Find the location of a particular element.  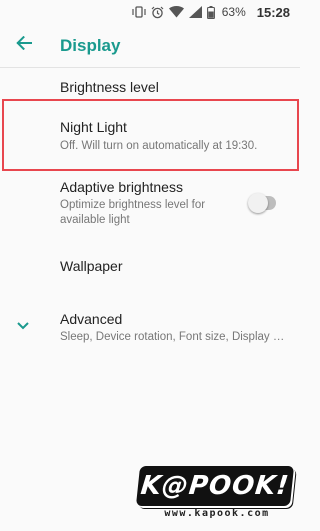

battery-icon is located at coordinates (210, 12).